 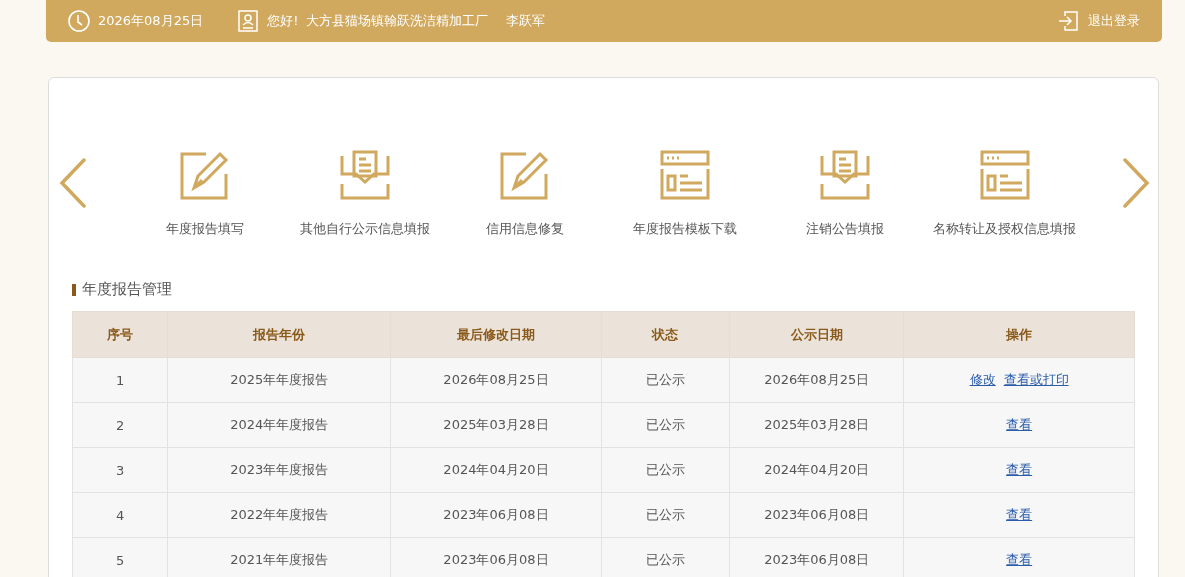 I want to click on shortcut-label: 信用信息修复, so click(x=524, y=229).